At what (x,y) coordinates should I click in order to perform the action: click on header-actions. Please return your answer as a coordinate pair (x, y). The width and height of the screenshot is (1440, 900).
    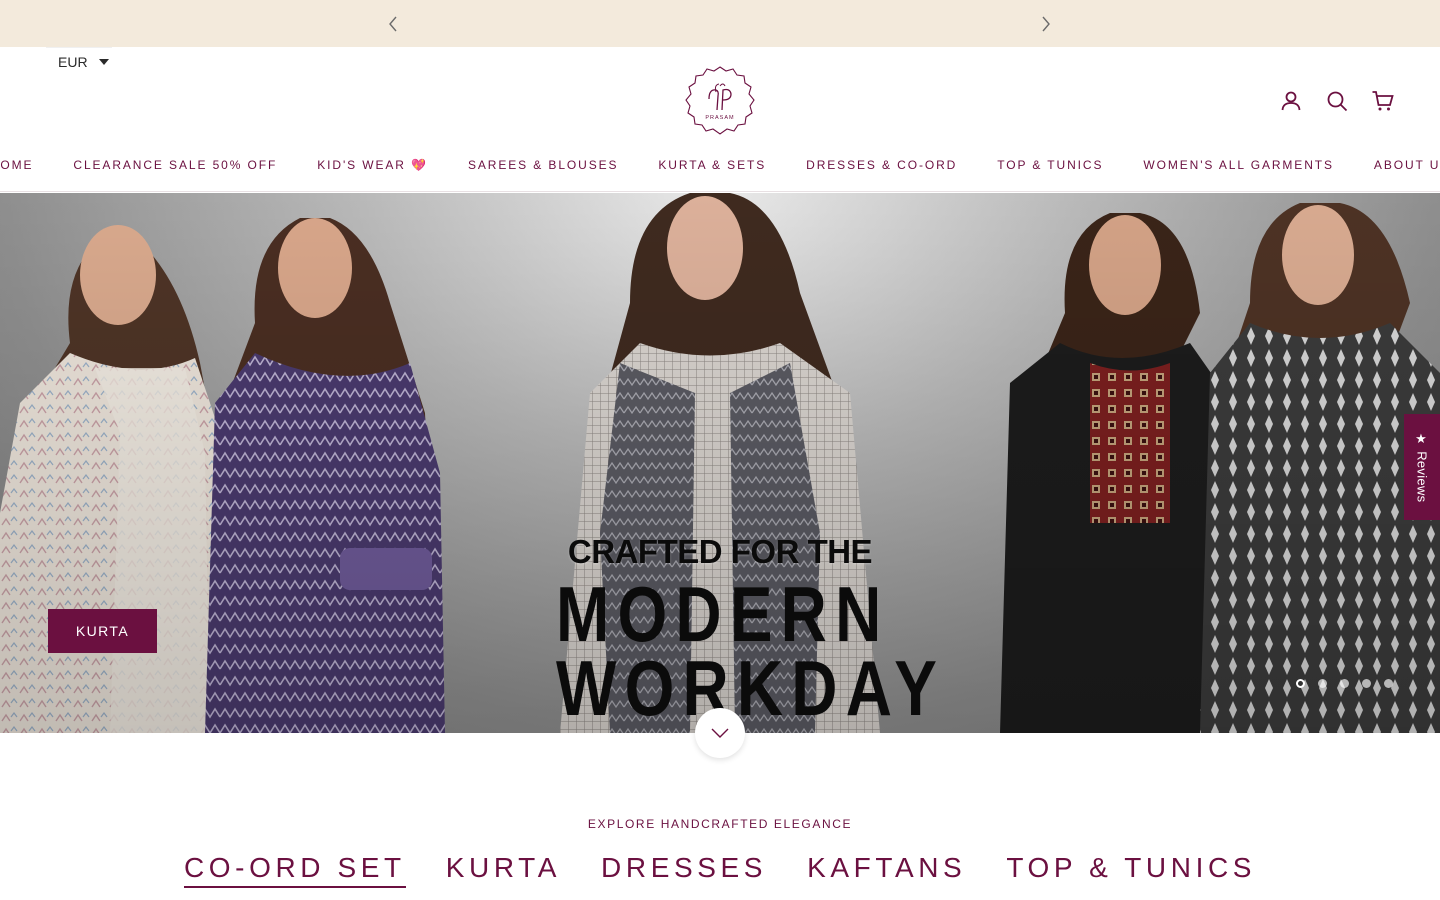
    Looking at the image, I should click on (1337, 101).